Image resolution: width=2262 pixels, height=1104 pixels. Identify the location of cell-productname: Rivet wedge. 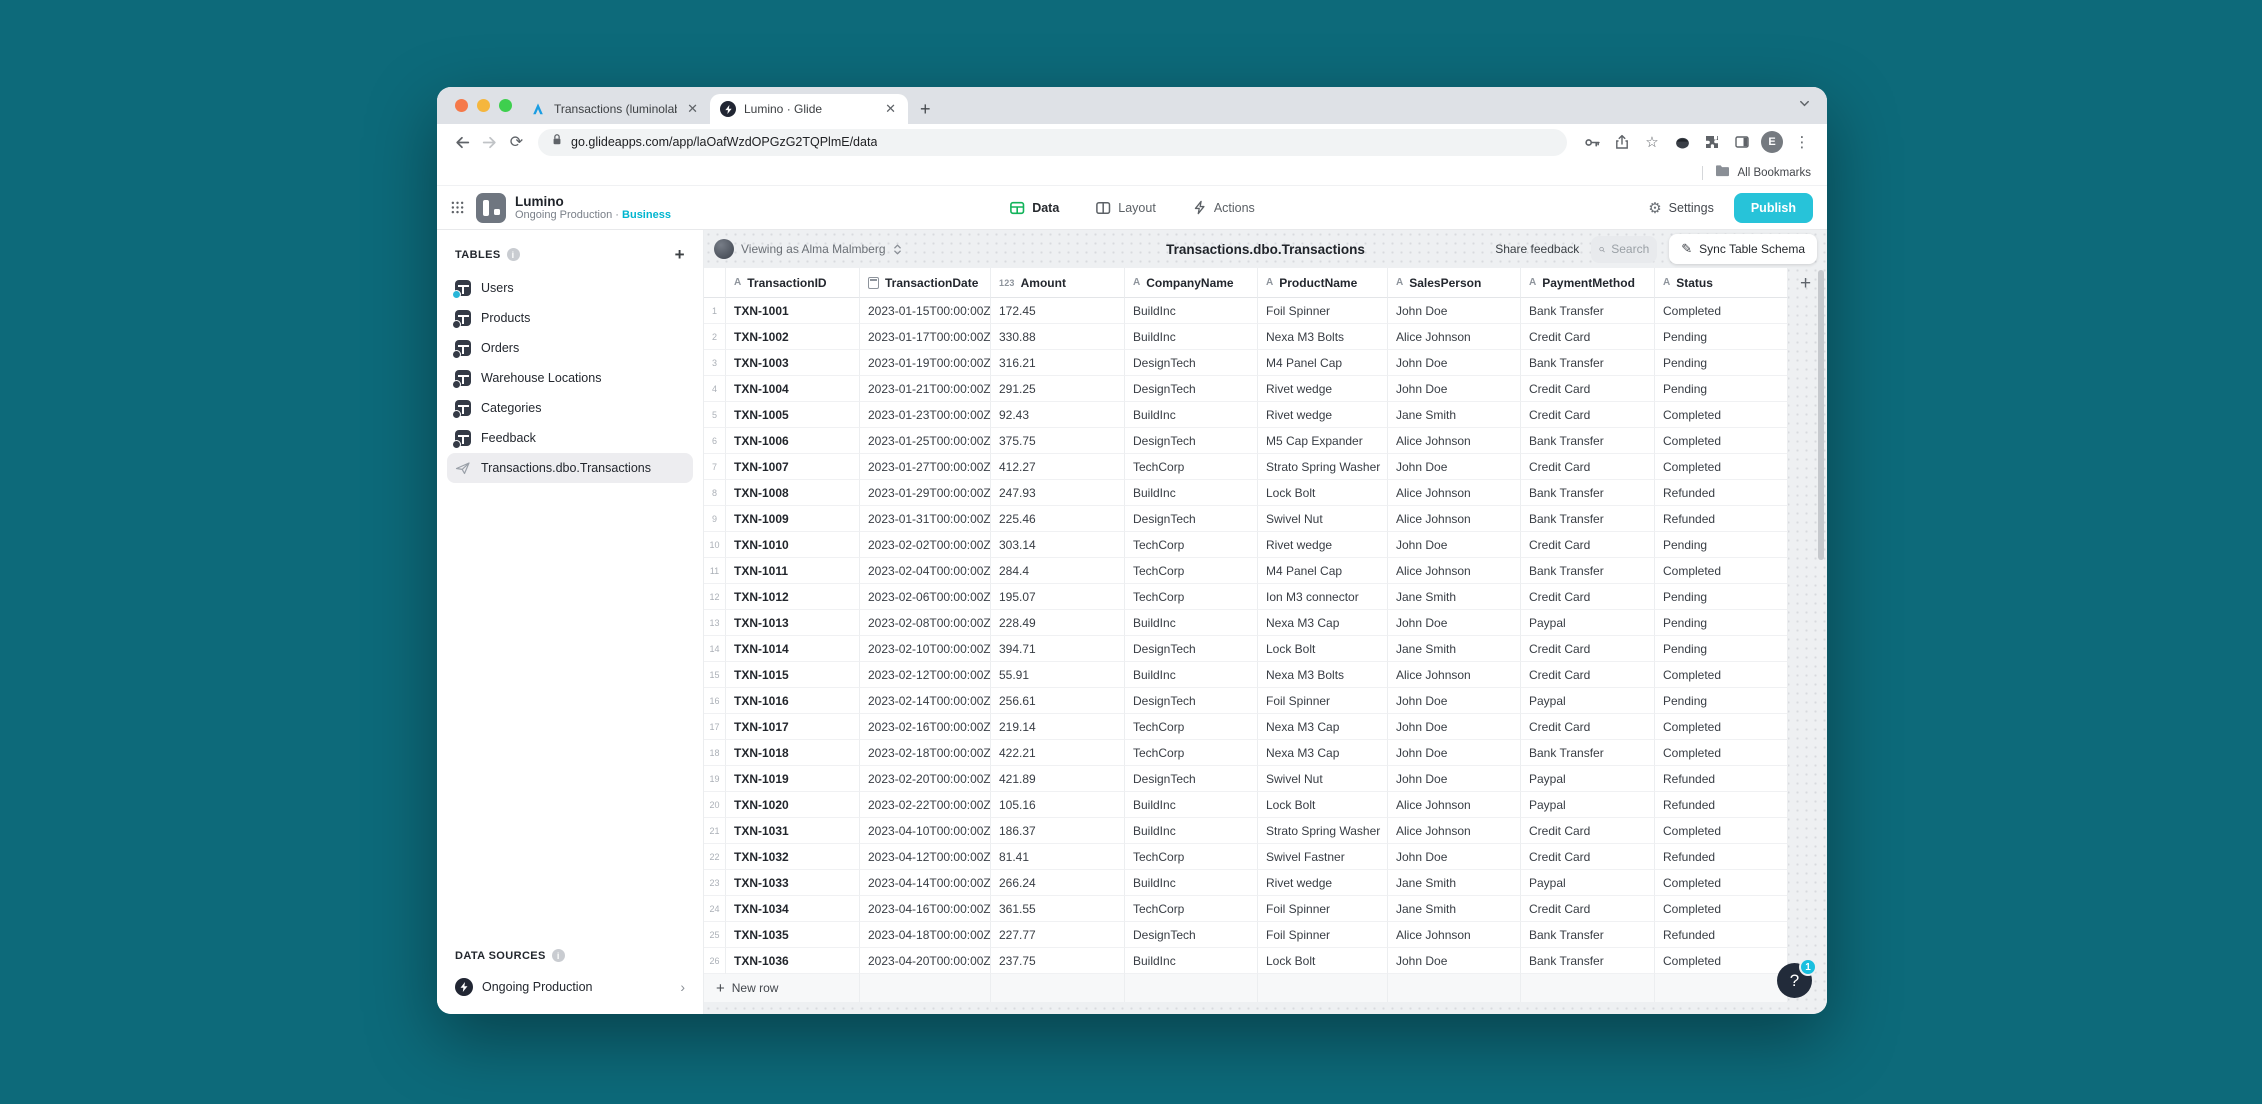
(1323, 415).